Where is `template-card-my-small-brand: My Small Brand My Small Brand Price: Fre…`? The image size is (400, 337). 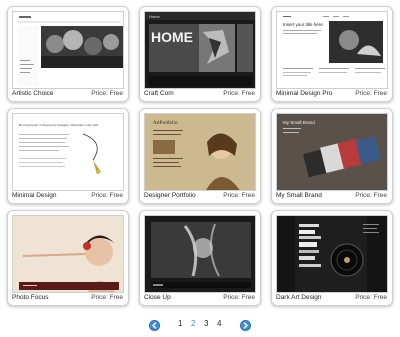 template-card-my-small-brand: My Small Brand My Small Brand Price: Fre… is located at coordinates (332, 156).